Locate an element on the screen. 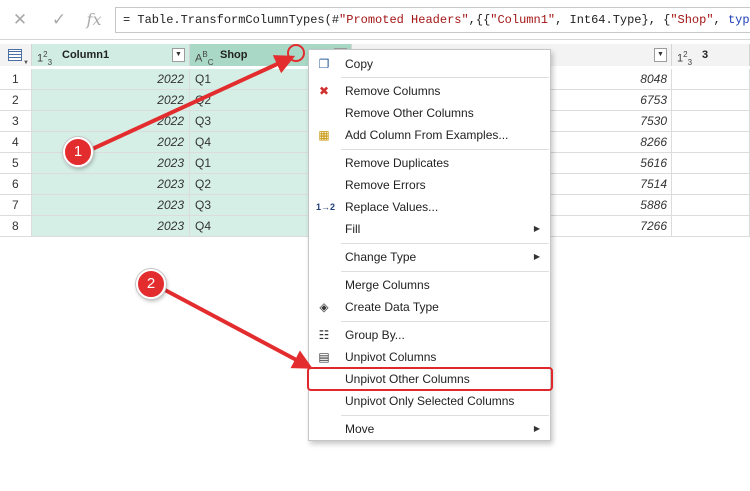 Image resolution: width=750 pixels, height=491 pixels. row-number: 8 is located at coordinates (16, 226).